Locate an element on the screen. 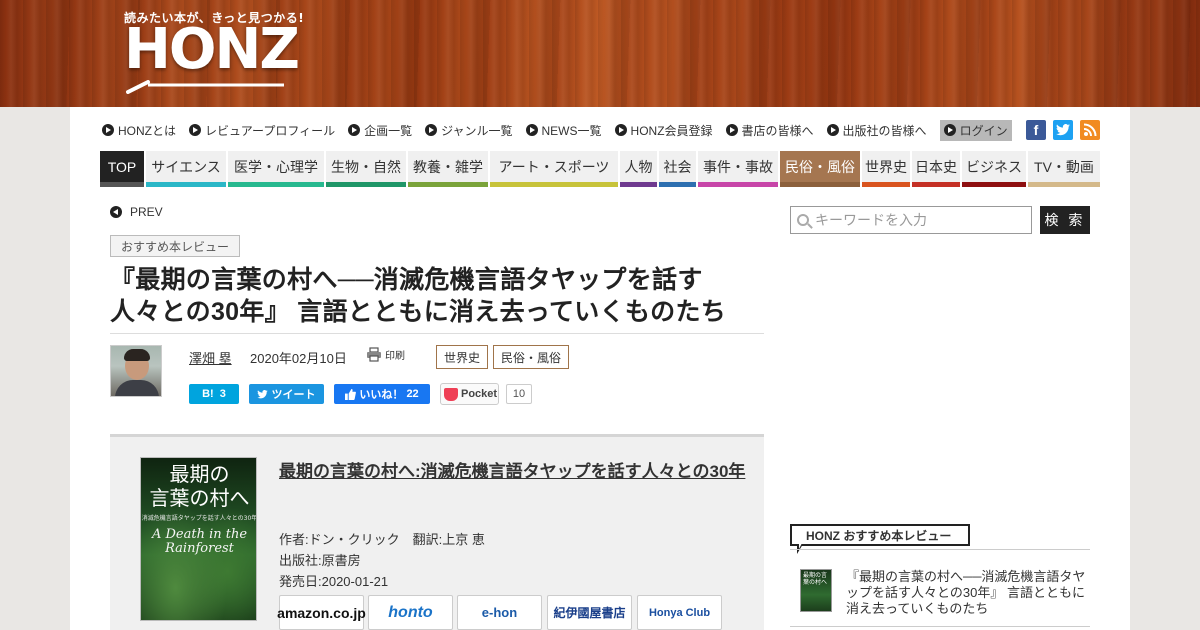 The image size is (1200, 630). rss-icon is located at coordinates (1090, 130).